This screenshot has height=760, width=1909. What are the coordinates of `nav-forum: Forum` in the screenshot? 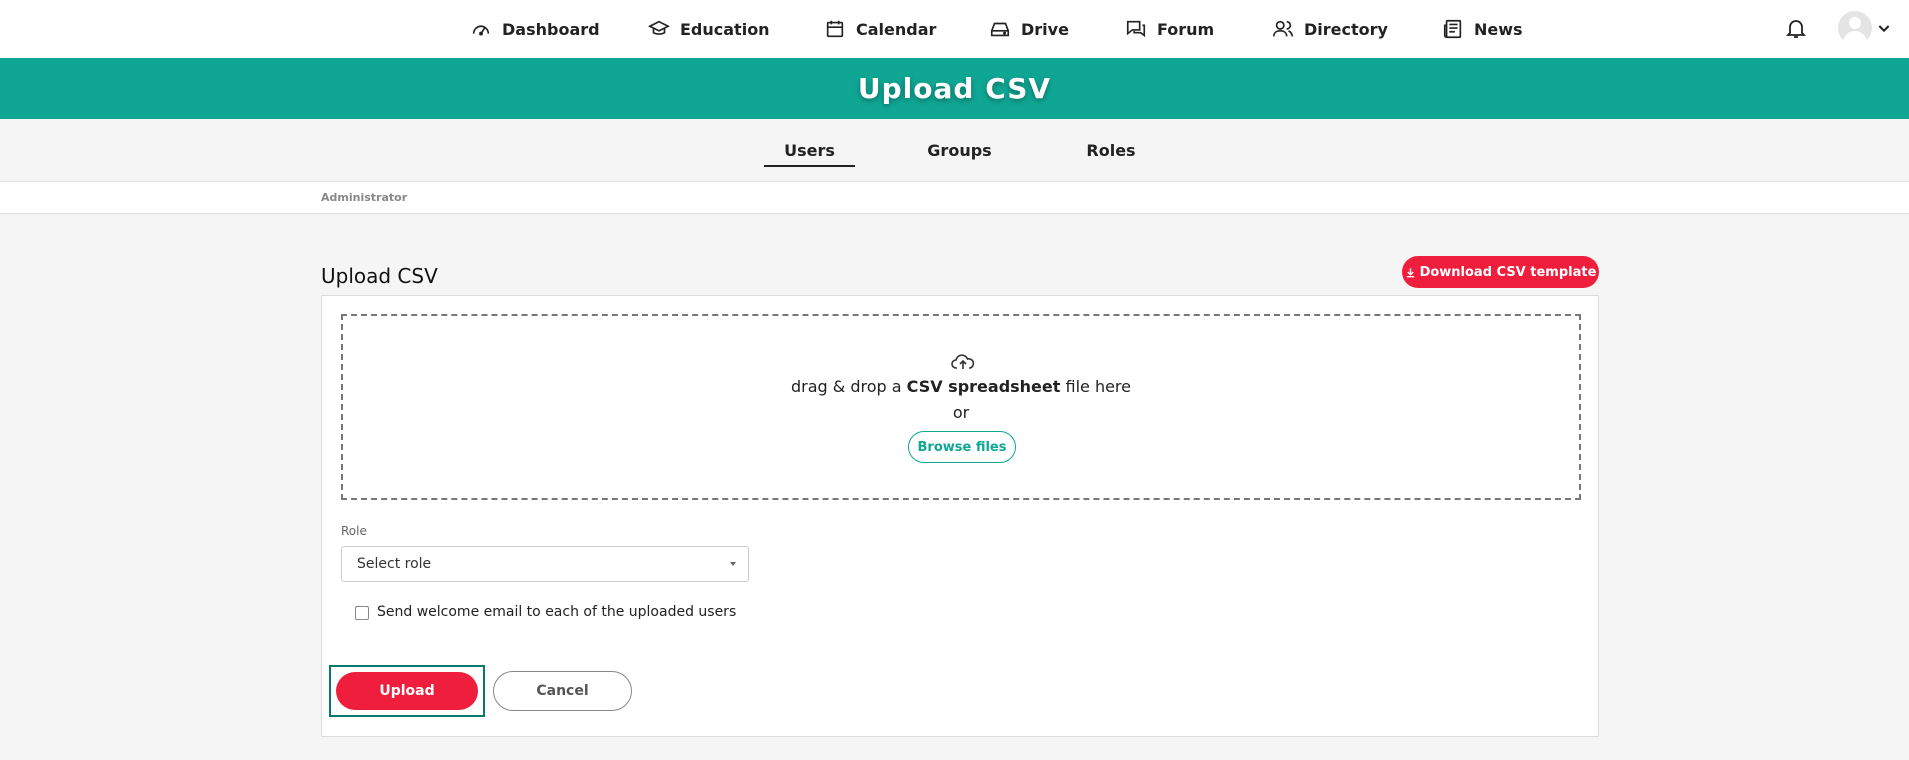 It's located at (1169, 29).